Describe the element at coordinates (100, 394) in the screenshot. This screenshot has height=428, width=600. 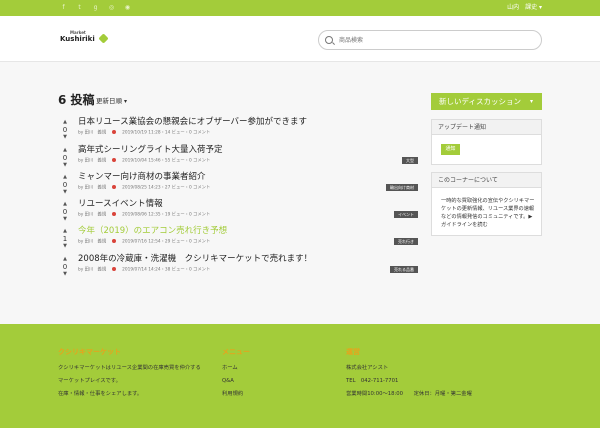
I see `footer-about-text: 在庫・情報・仕事をシェアします。` at that location.